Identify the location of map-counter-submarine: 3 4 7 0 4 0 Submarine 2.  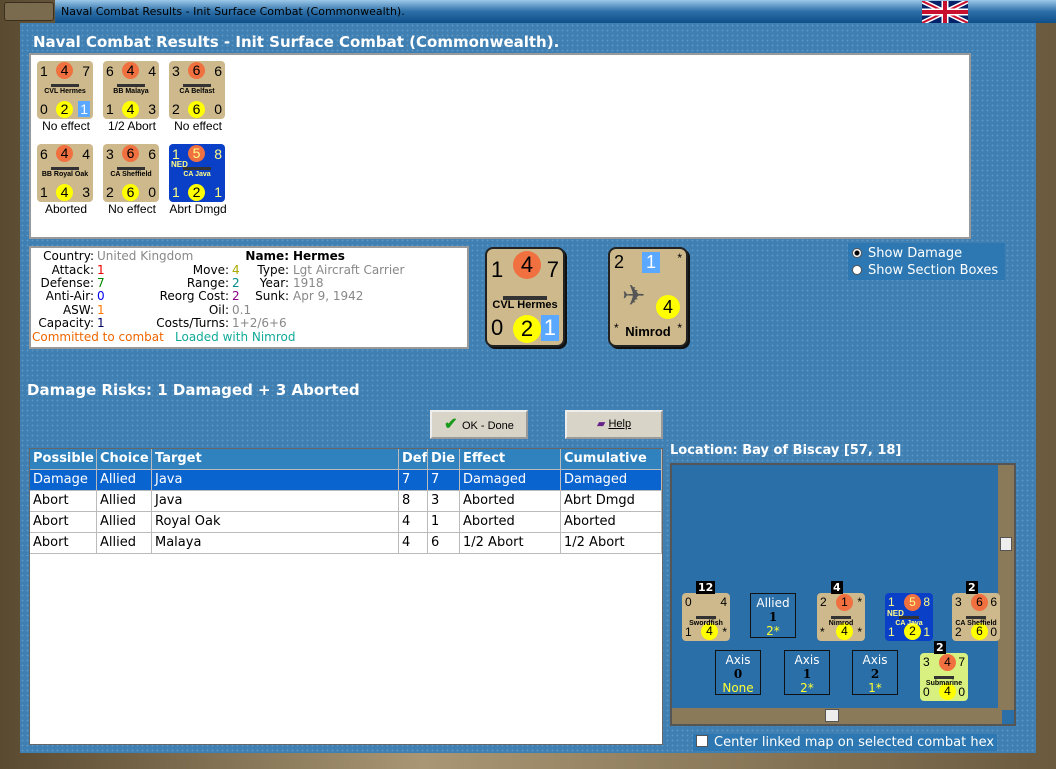
(944, 671).